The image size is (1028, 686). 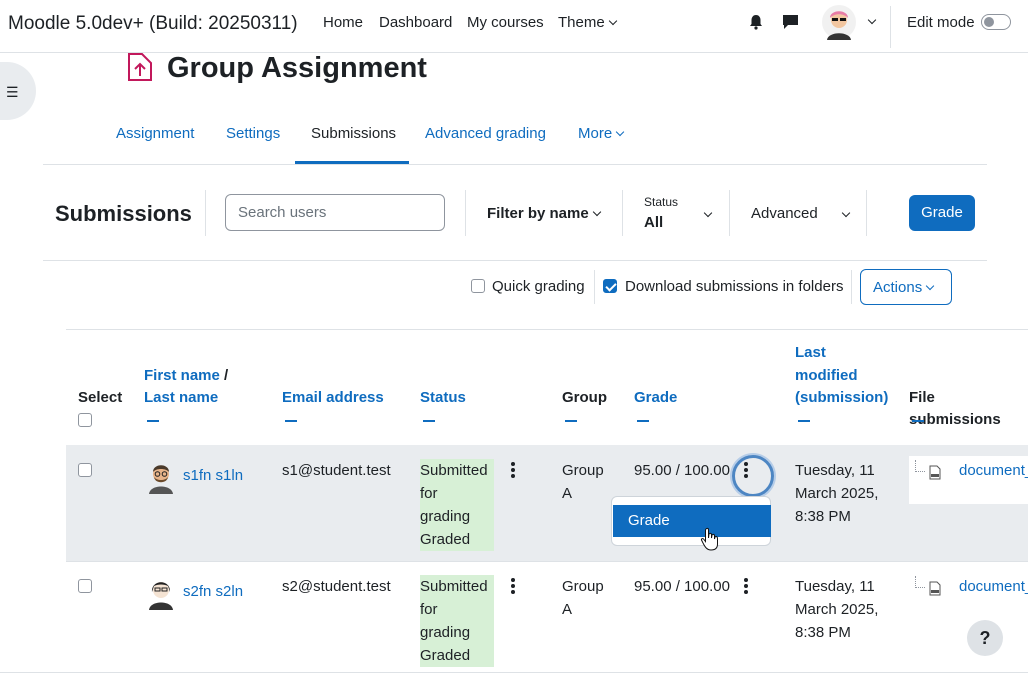 I want to click on nav-dashboard: Dashboard, so click(x=415, y=22).